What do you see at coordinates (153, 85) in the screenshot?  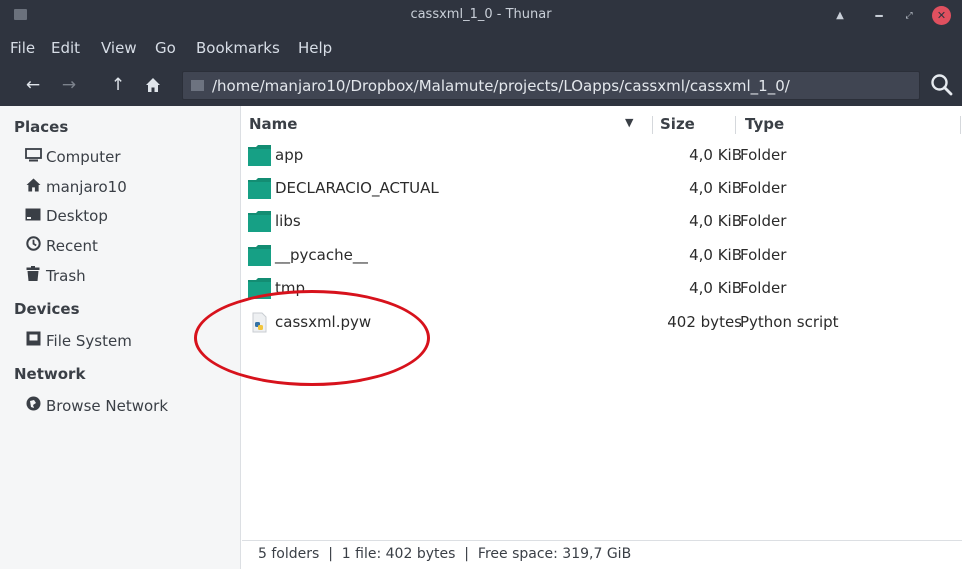 I see `home-nav-icon` at bounding box center [153, 85].